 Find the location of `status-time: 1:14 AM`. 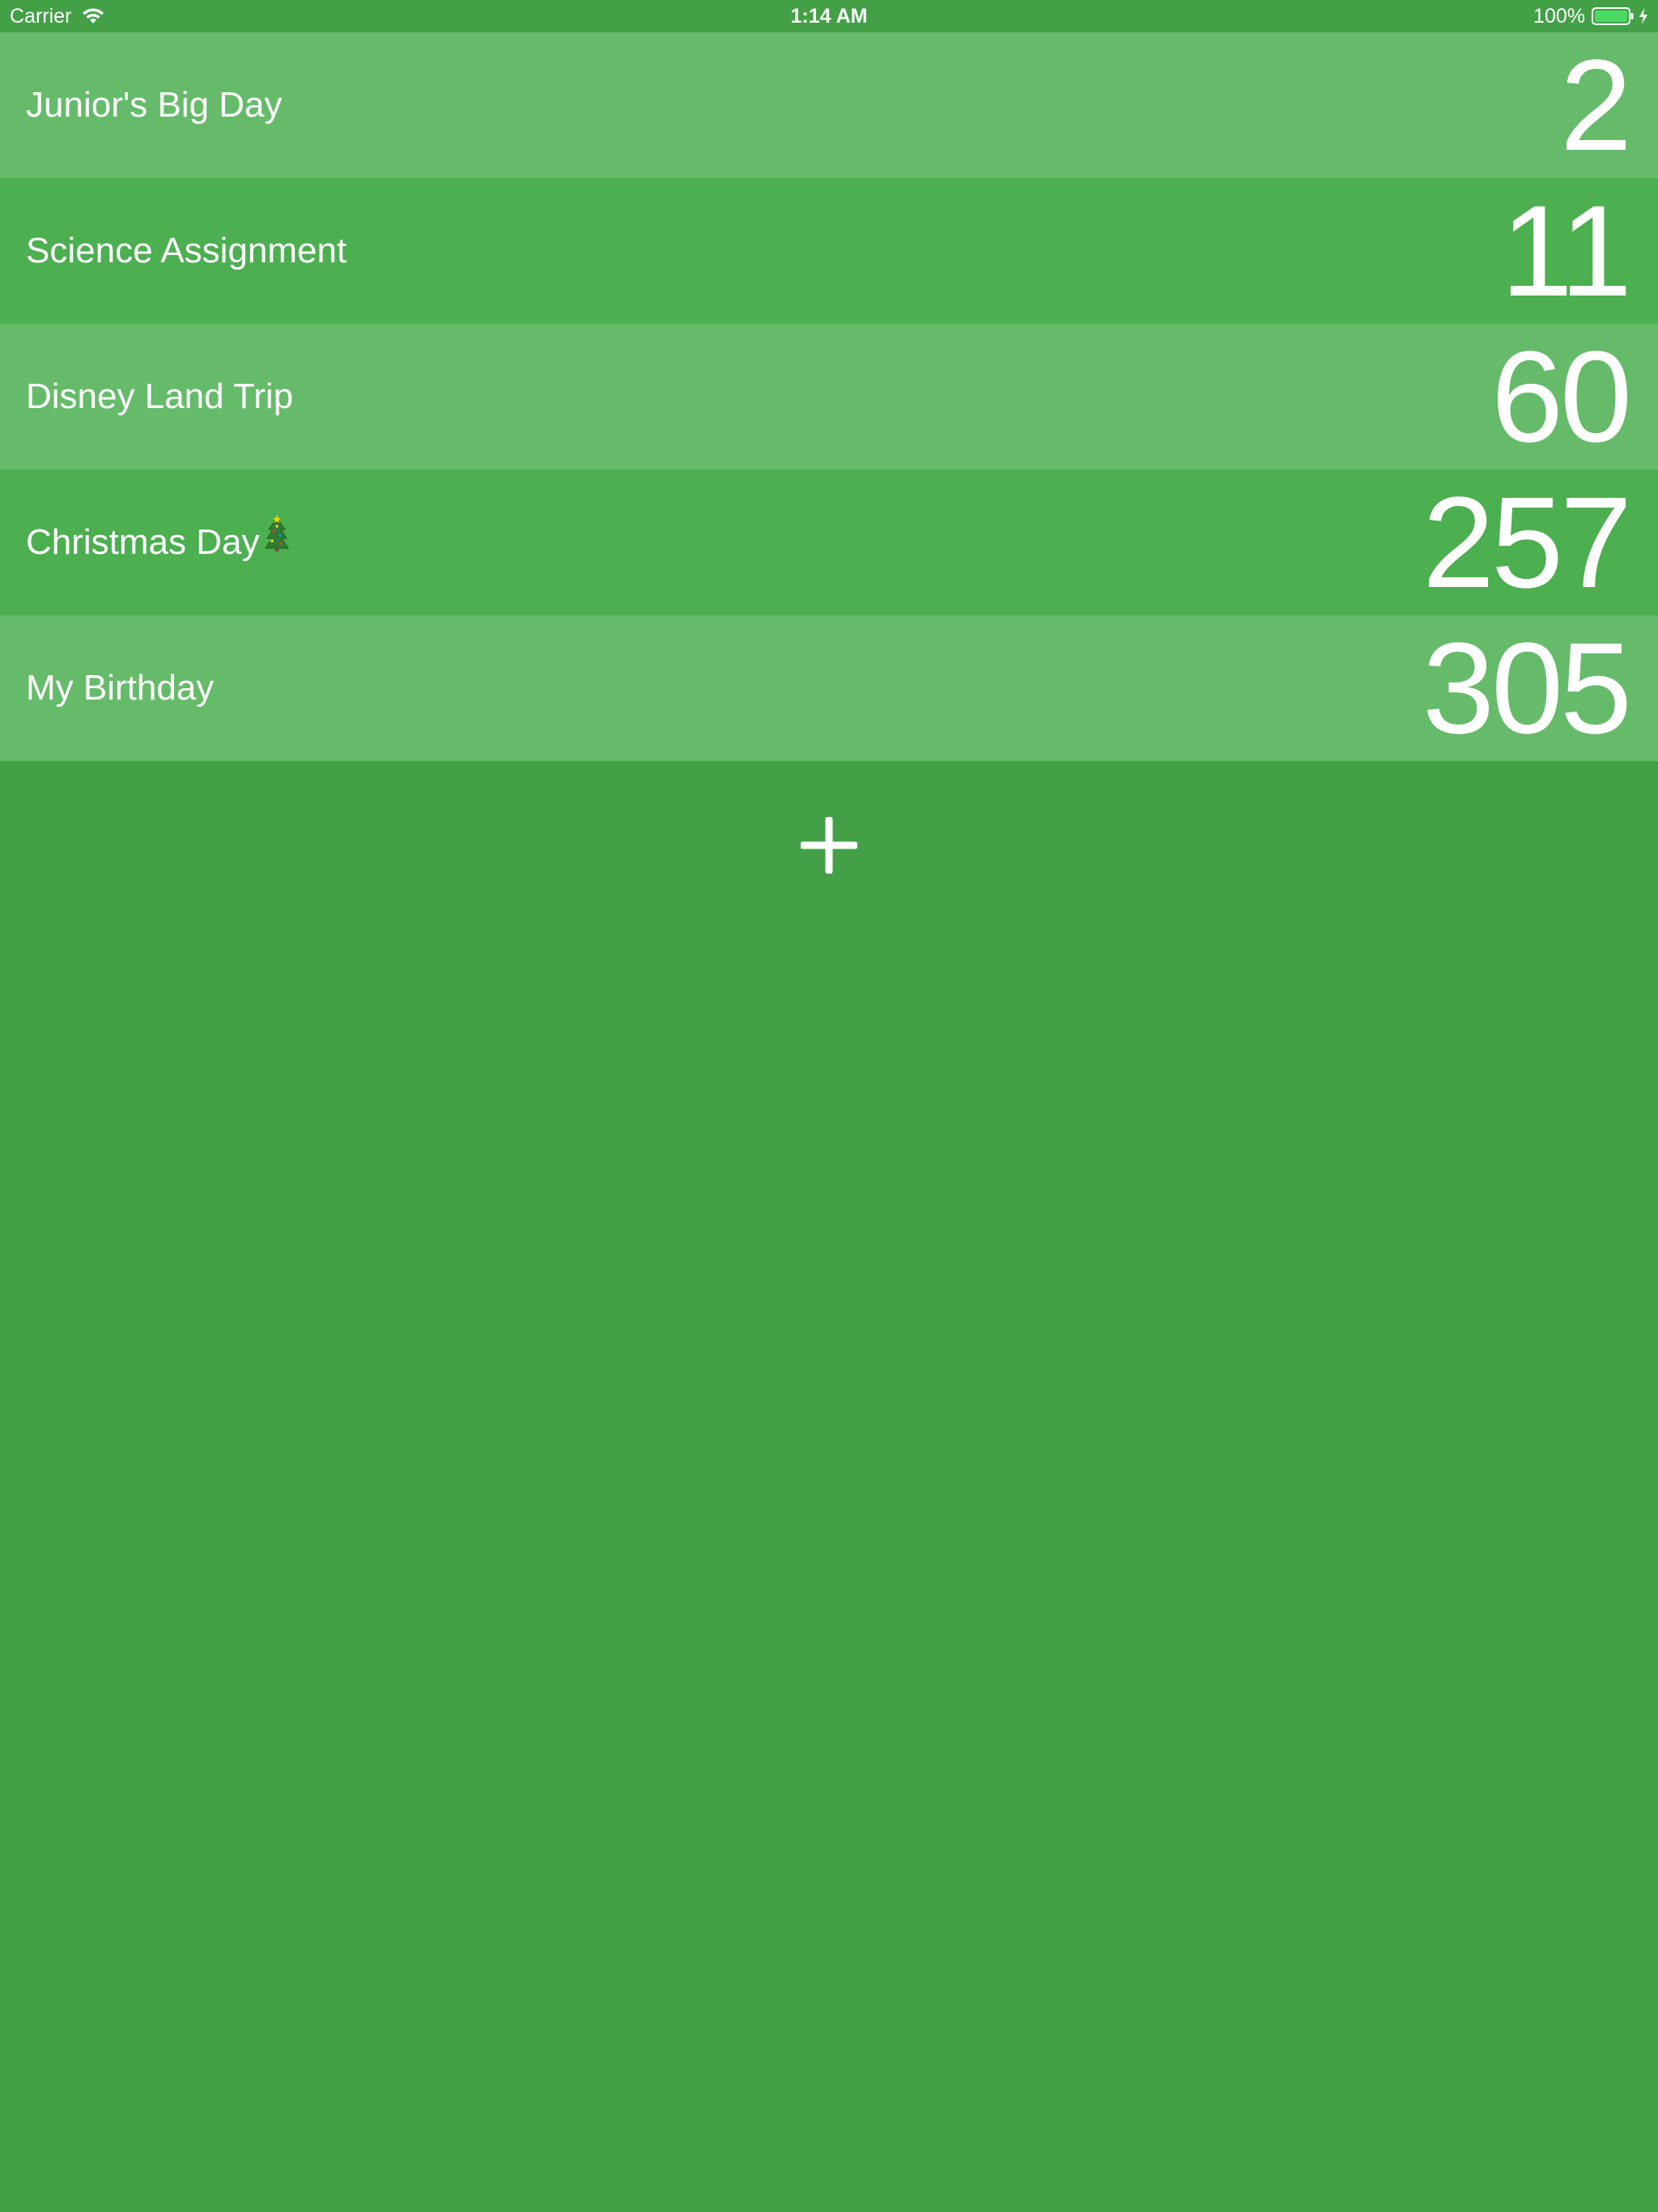

status-time: 1:14 AM is located at coordinates (829, 16).